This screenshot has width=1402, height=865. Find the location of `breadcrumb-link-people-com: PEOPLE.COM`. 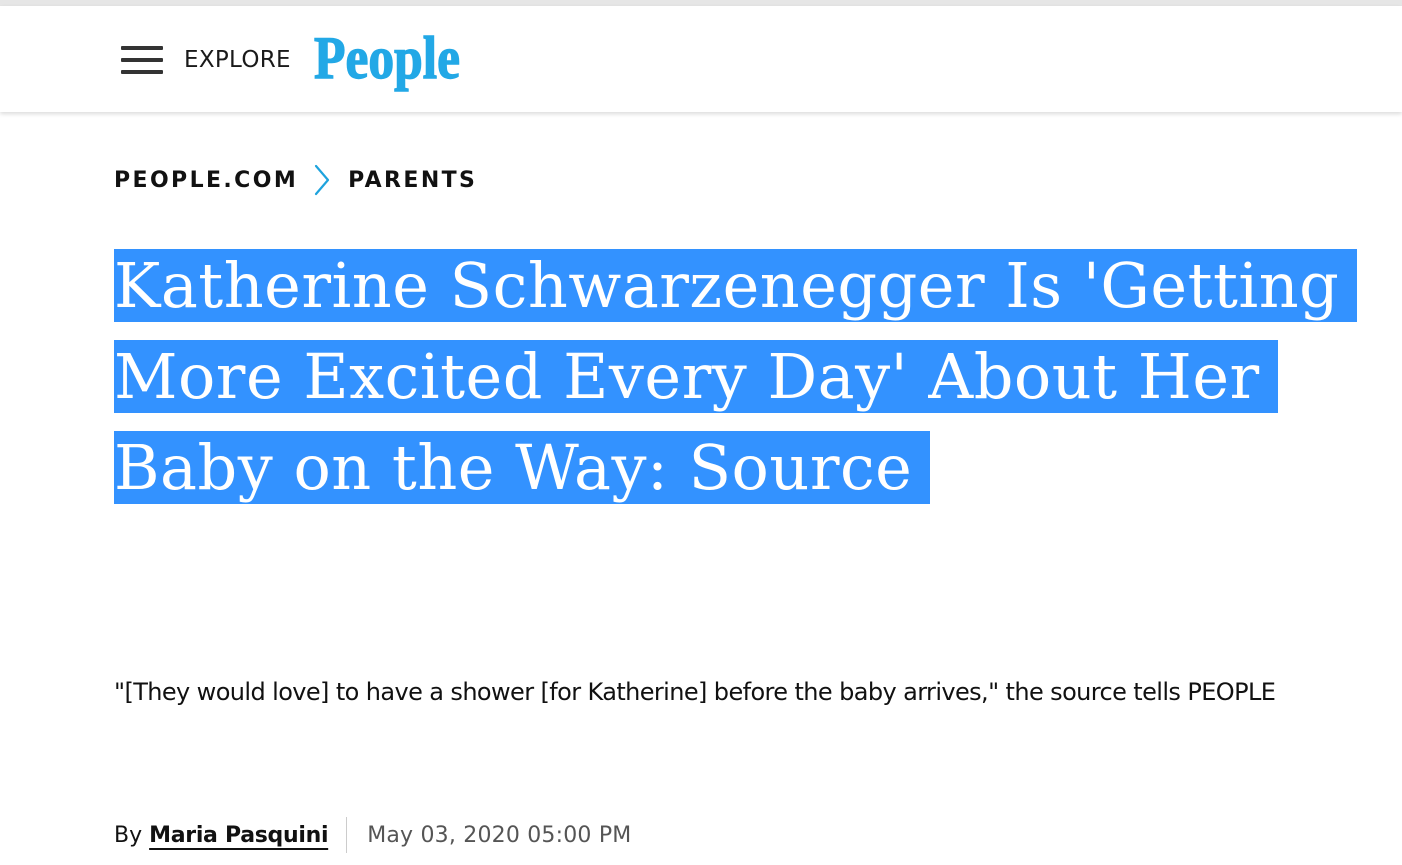

breadcrumb-link-people-com: PEOPLE.COM is located at coordinates (206, 180).